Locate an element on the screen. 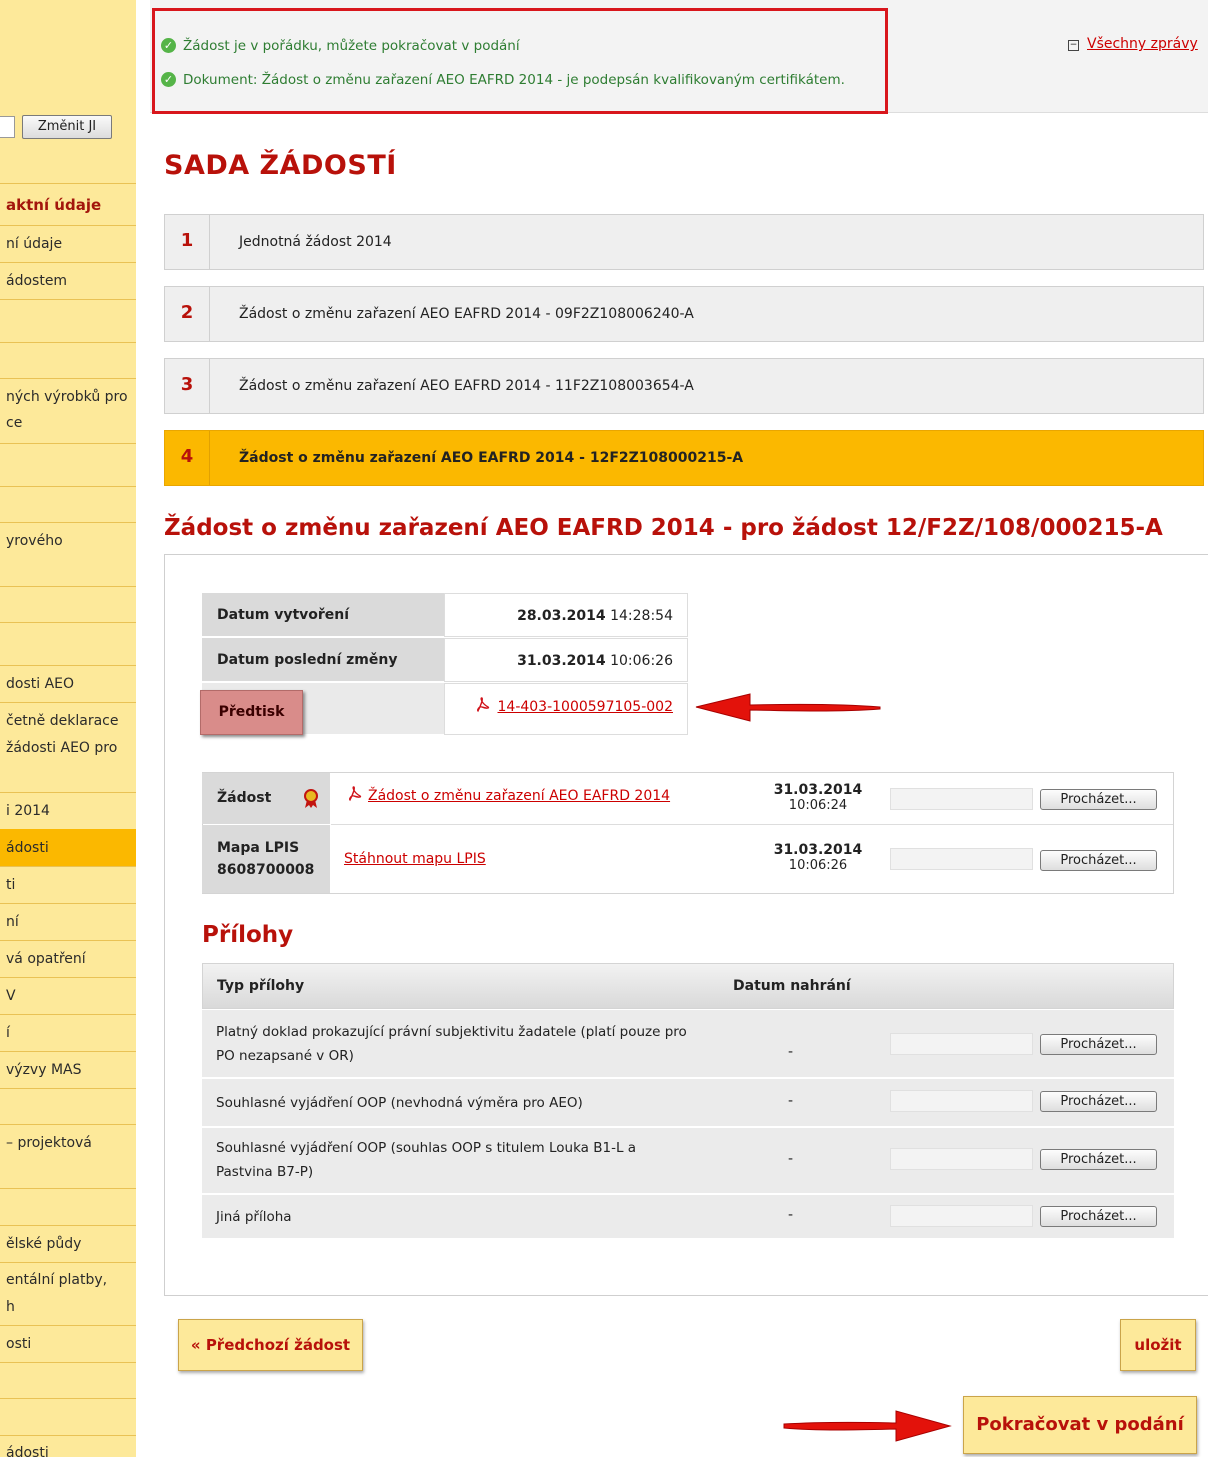 Image resolution: width=1208 pixels, height=1457 pixels. zadost-label: Žádost is located at coordinates (266, 798).